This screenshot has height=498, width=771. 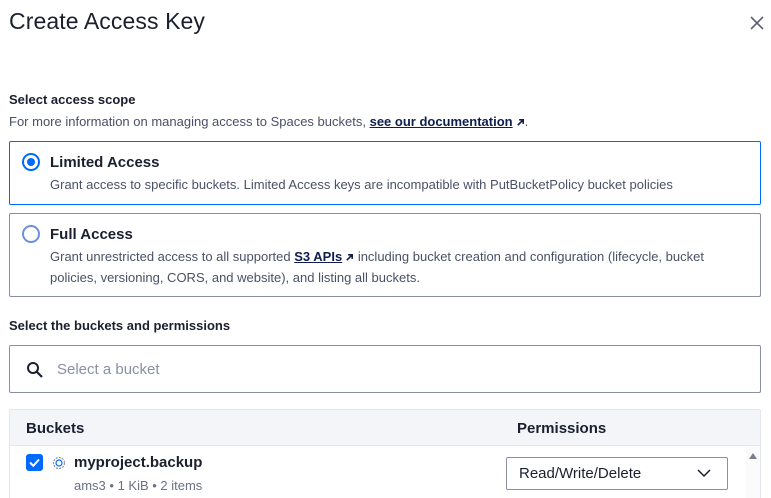 I want to click on scroll-up-arrow-icon, so click(x=753, y=456).